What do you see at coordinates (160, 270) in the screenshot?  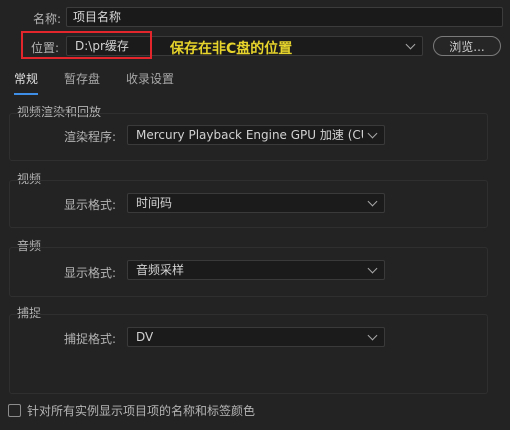 I see `audio-display-format-value: 音频采样` at bounding box center [160, 270].